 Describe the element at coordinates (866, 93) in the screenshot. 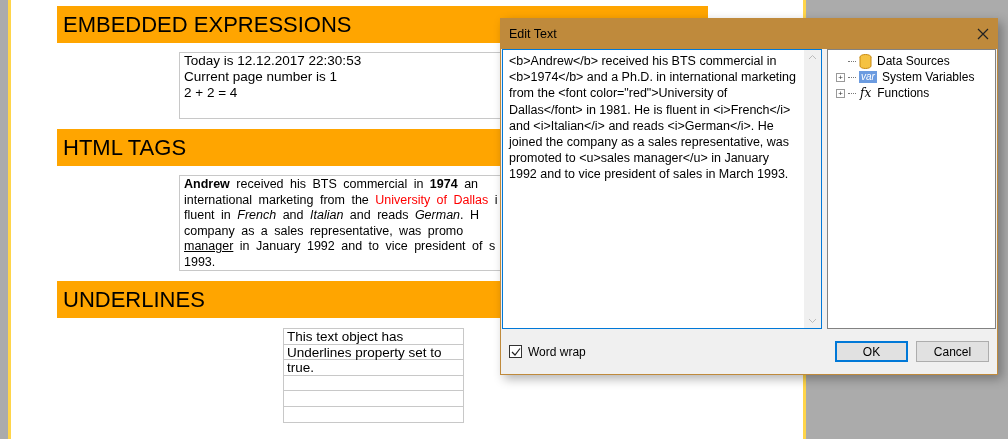

I see `function-icon: fx` at that location.